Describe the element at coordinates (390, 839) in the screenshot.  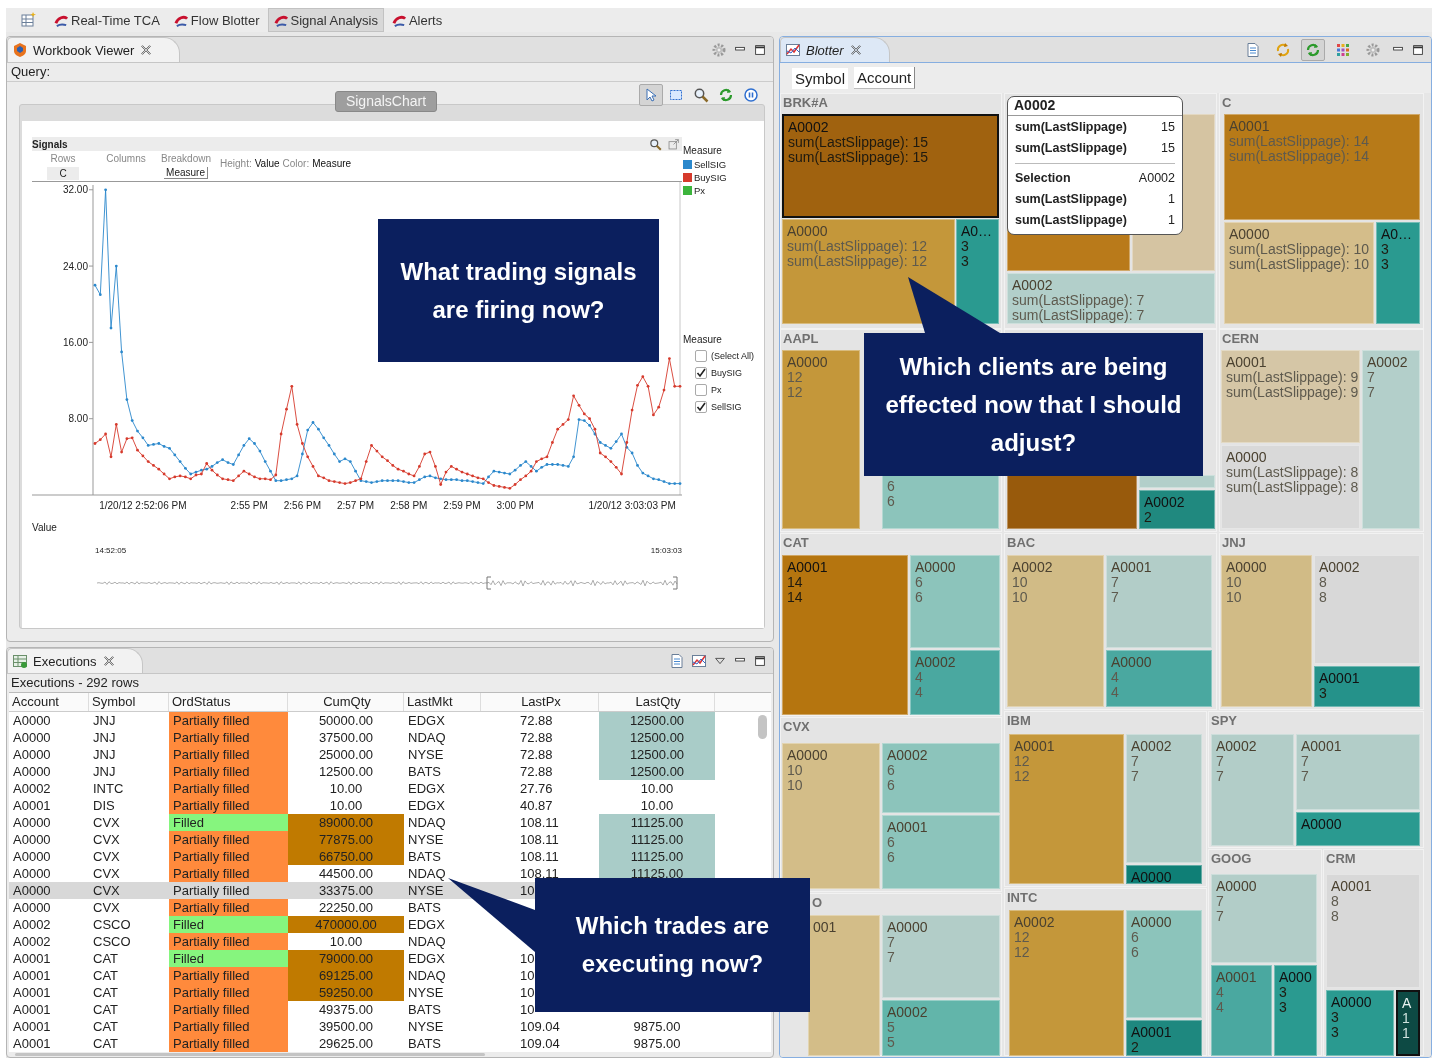
I see `table-row: A0000 CVX Partially filled 77875.00 NYSE 108.11 11125.00` at that location.